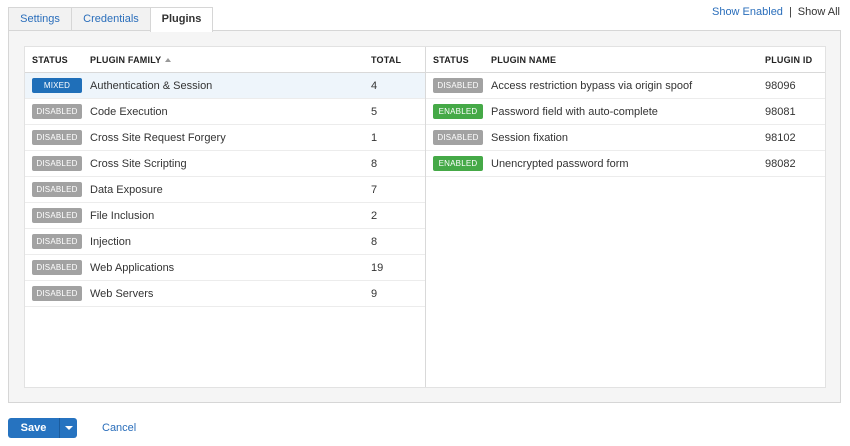 The width and height of the screenshot is (850, 446). I want to click on family-name-cell: Data Exposure, so click(126, 189).